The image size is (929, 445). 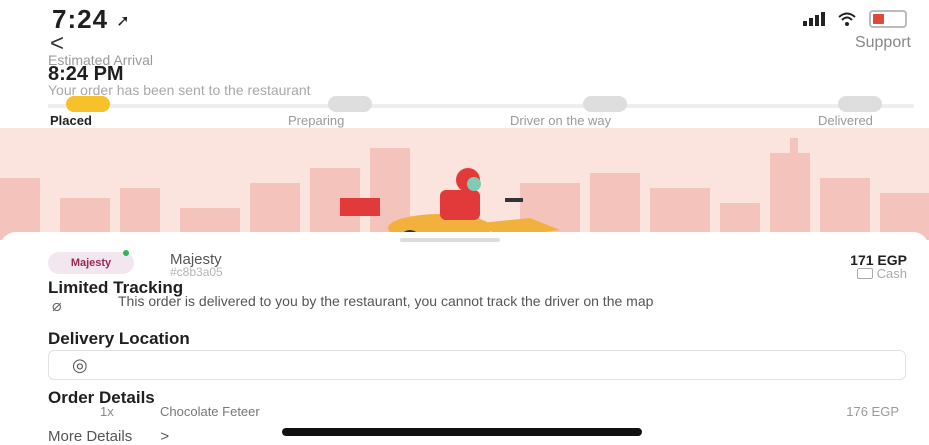 What do you see at coordinates (119, 338) in the screenshot?
I see `delivery-location-title: Delivery Location` at bounding box center [119, 338].